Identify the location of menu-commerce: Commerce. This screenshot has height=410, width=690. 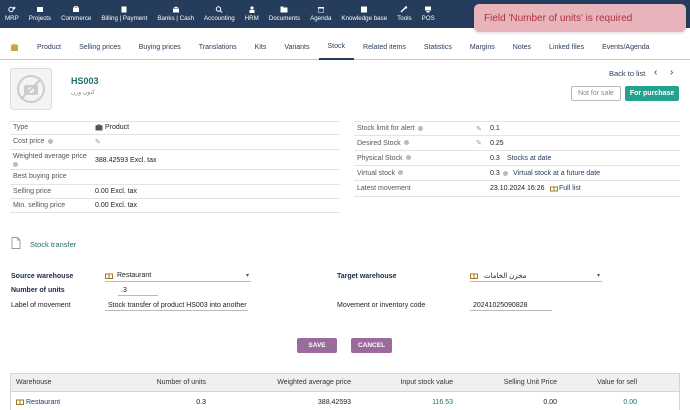
(76, 14).